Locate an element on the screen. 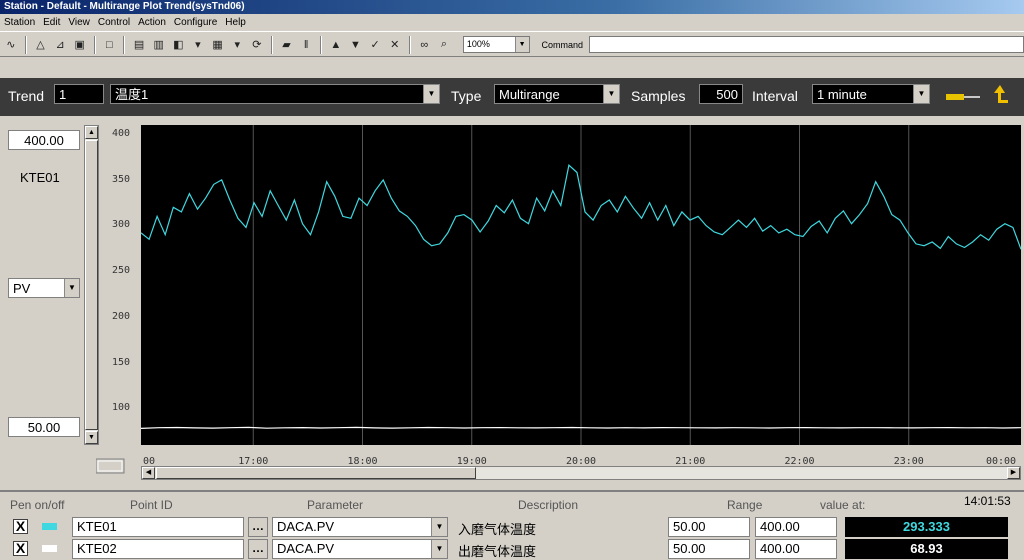  samples-field: 500 is located at coordinates (721, 94).